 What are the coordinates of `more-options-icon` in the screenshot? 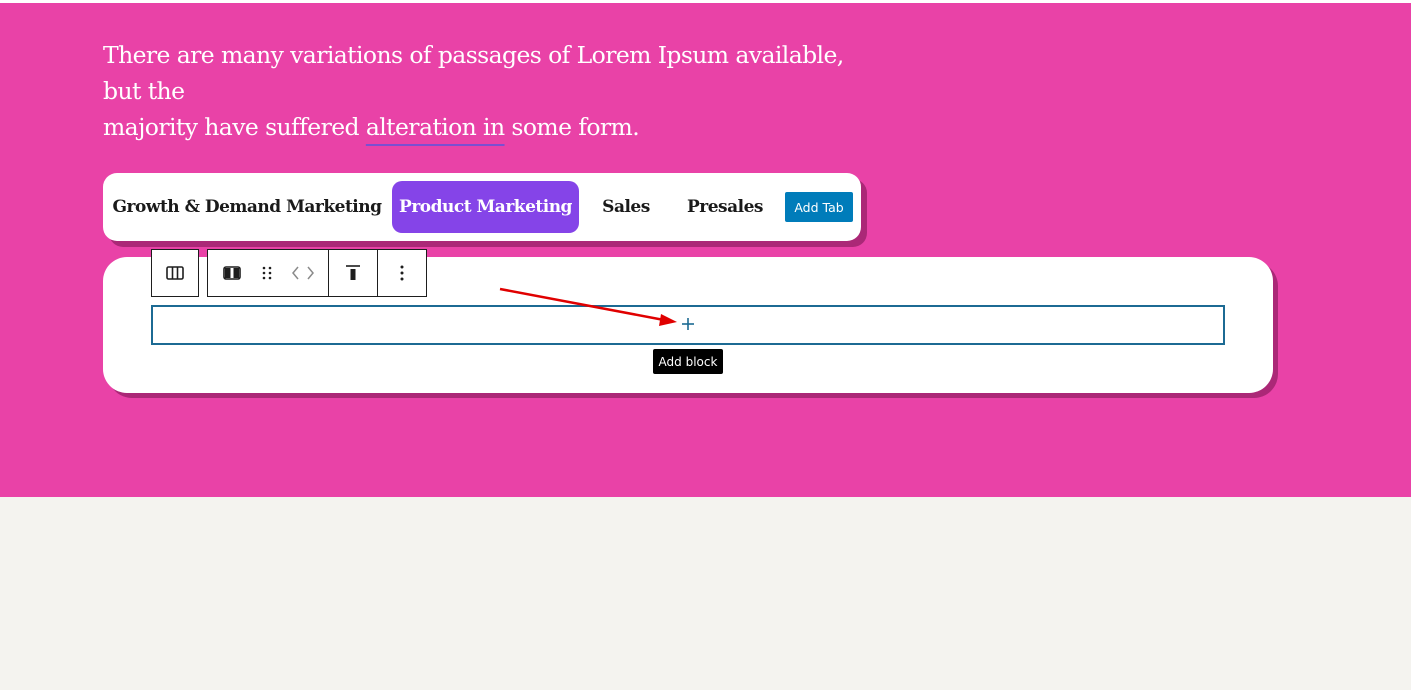 It's located at (402, 273).